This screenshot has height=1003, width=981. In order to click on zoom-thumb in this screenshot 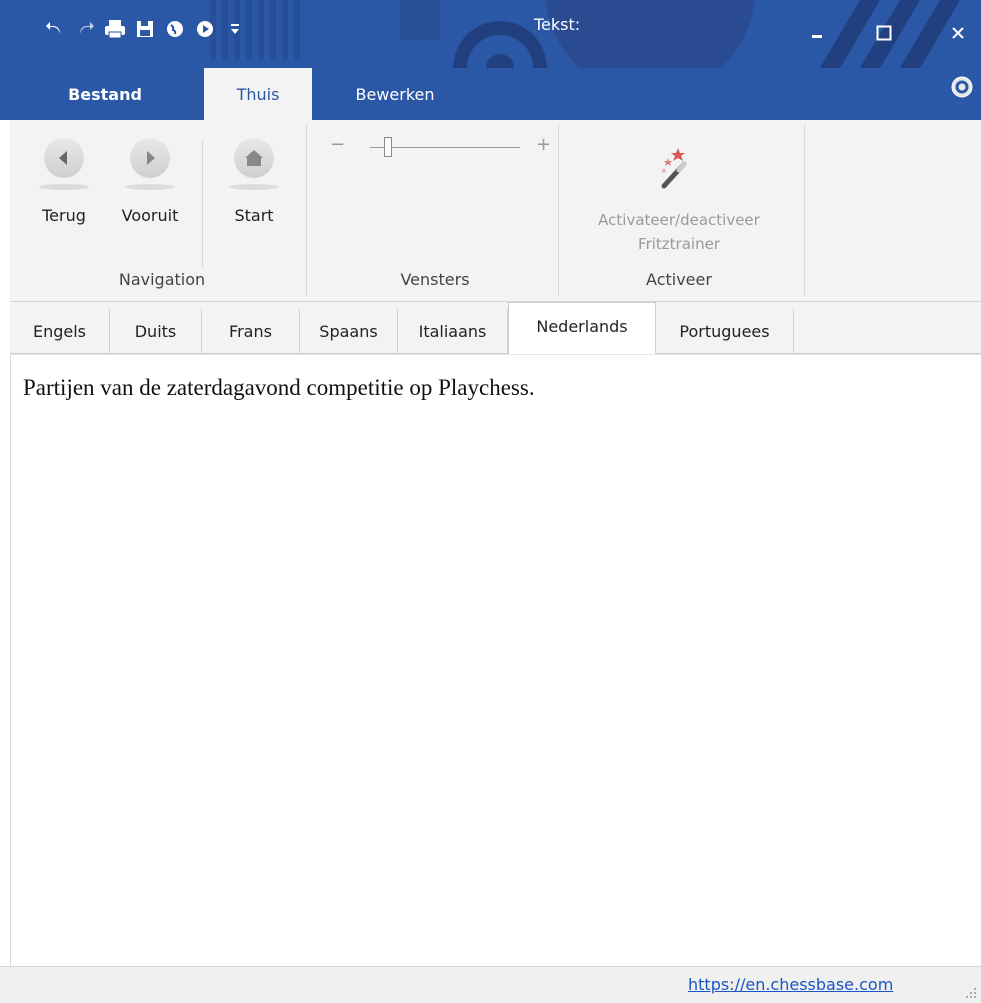, I will do `click(388, 147)`.